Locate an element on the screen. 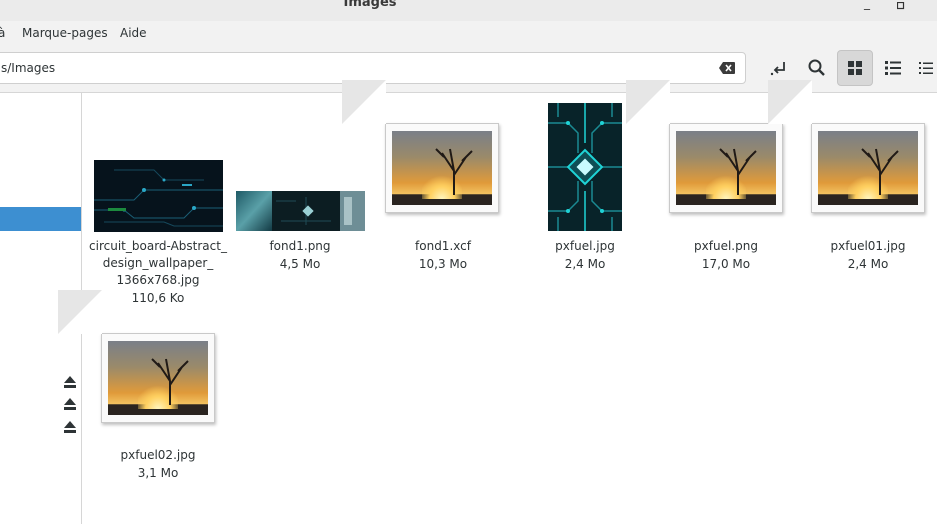 The height and width of the screenshot is (524, 937). maximize-icon is located at coordinates (900, 7).